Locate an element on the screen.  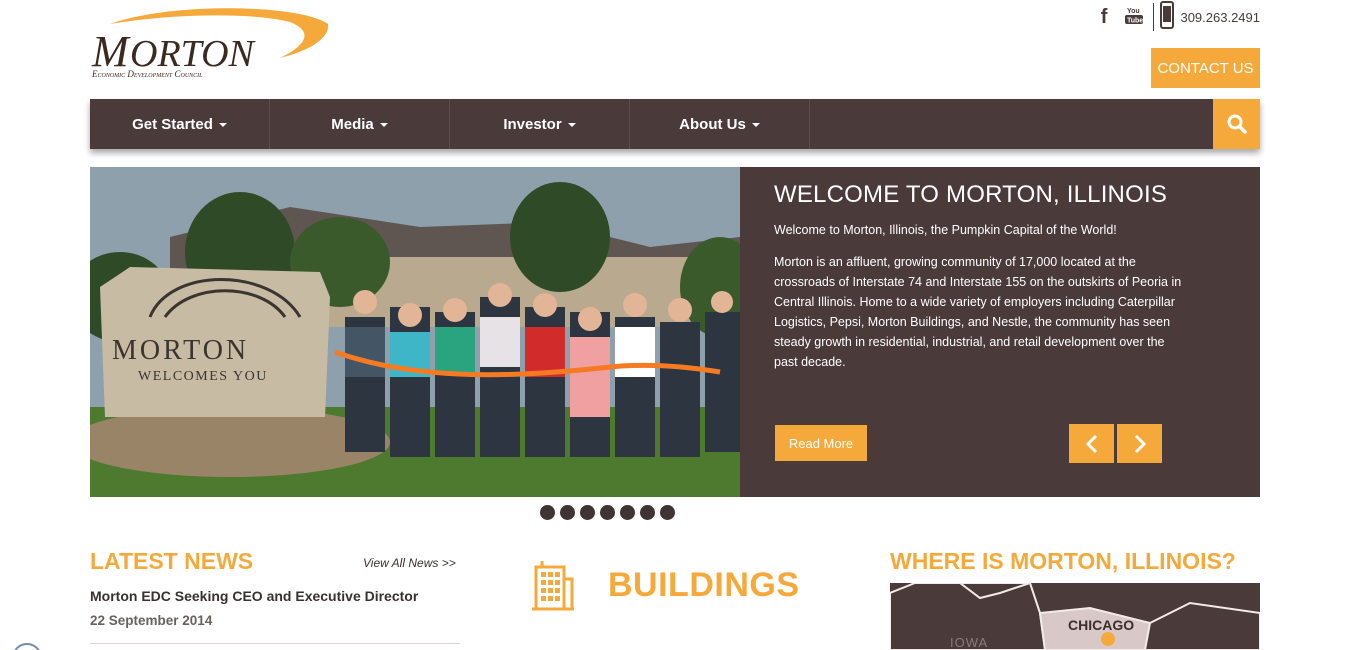
svg-text: You is located at coordinates (1133, 11).